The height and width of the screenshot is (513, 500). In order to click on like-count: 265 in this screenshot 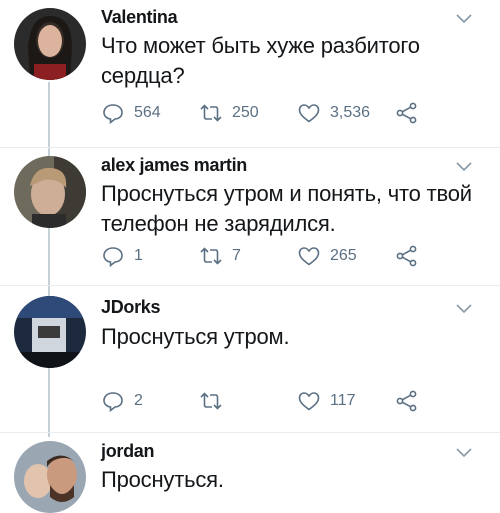, I will do `click(343, 255)`.